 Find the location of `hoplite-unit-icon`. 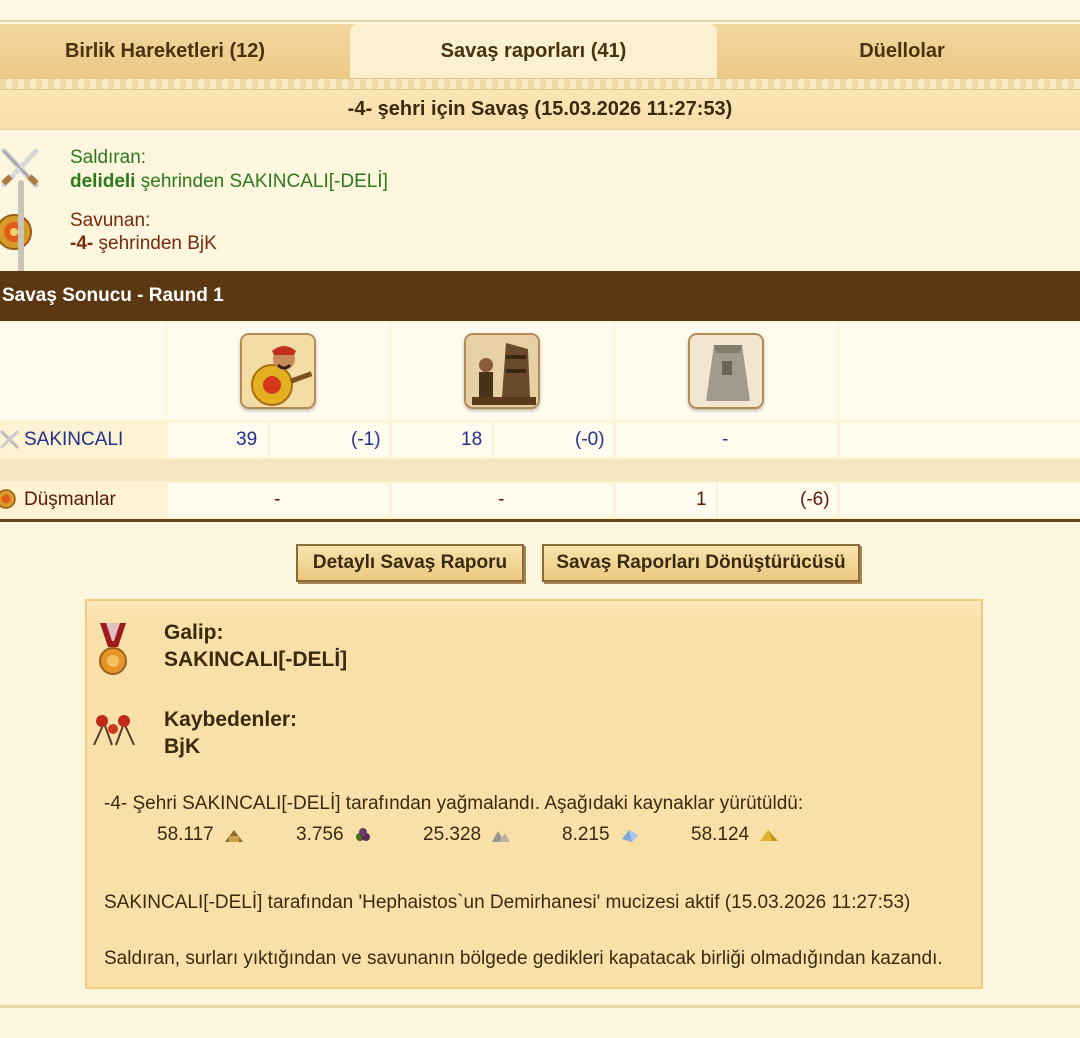

hoplite-unit-icon is located at coordinates (278, 371).